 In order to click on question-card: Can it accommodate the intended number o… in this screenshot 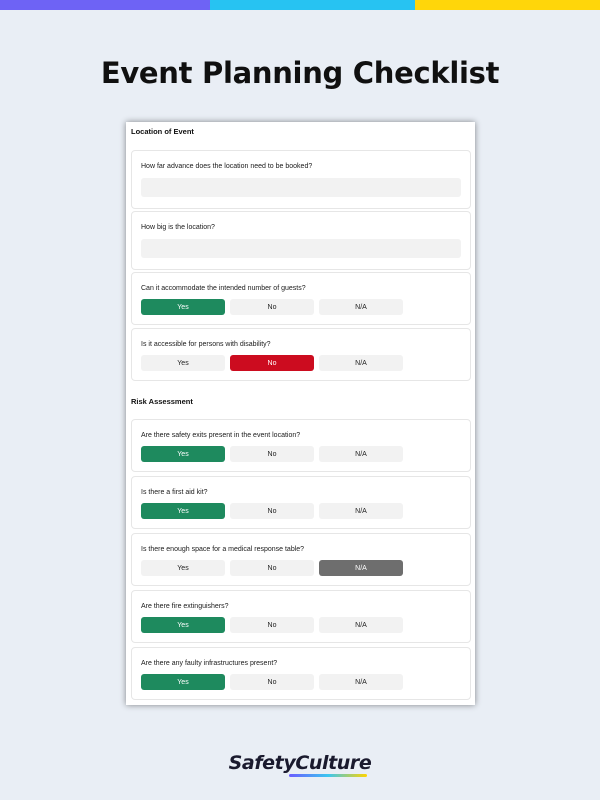, I will do `click(301, 298)`.